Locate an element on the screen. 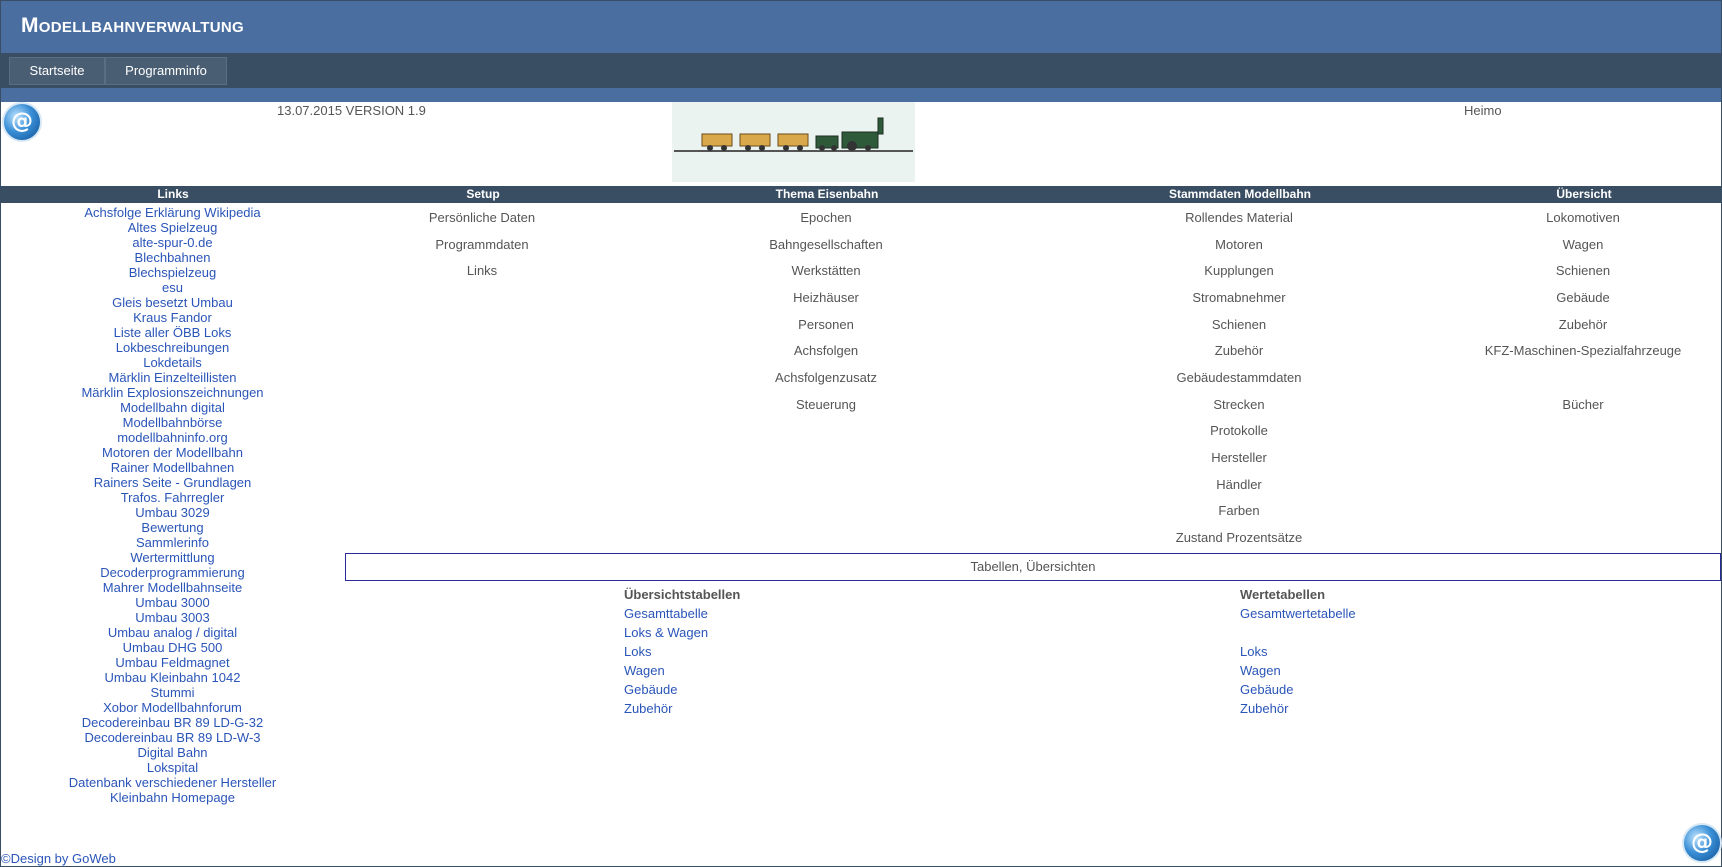 The image size is (1722, 867). value-table-link: Gebäude is located at coordinates (1298, 689).